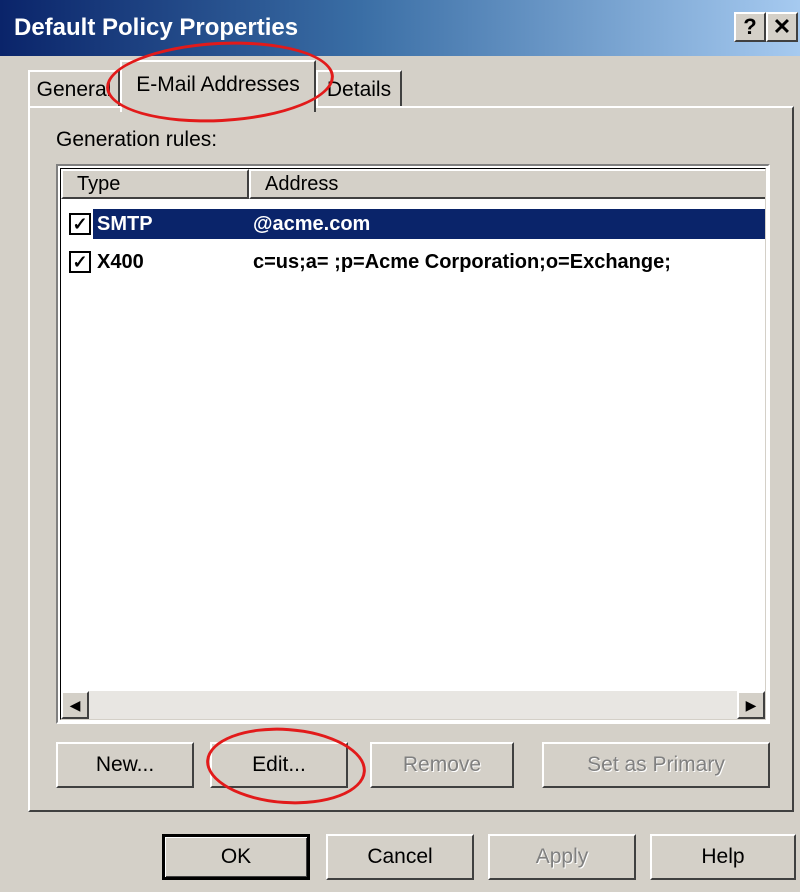 The image size is (800, 892). I want to click on help-button: ?, so click(750, 27).